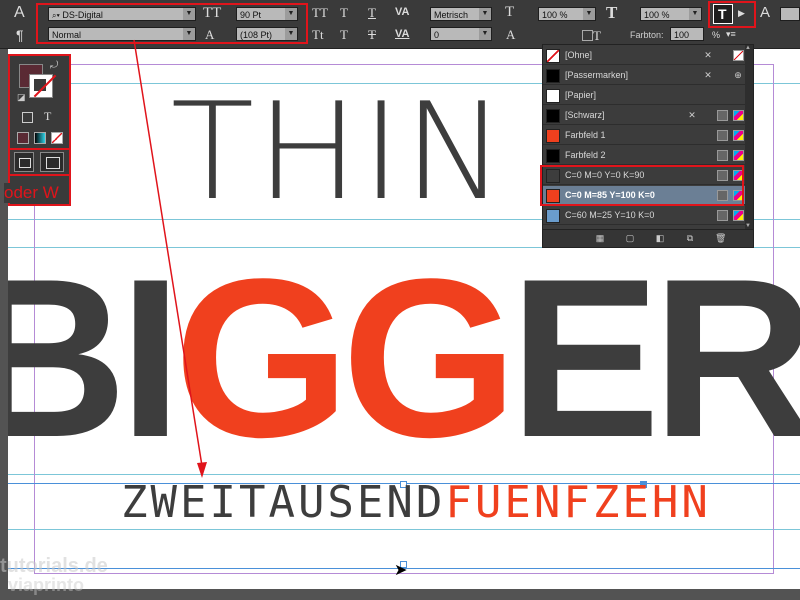 This screenshot has width=800, height=600. I want to click on watermark-text: tutorials.de, so click(54, 566).